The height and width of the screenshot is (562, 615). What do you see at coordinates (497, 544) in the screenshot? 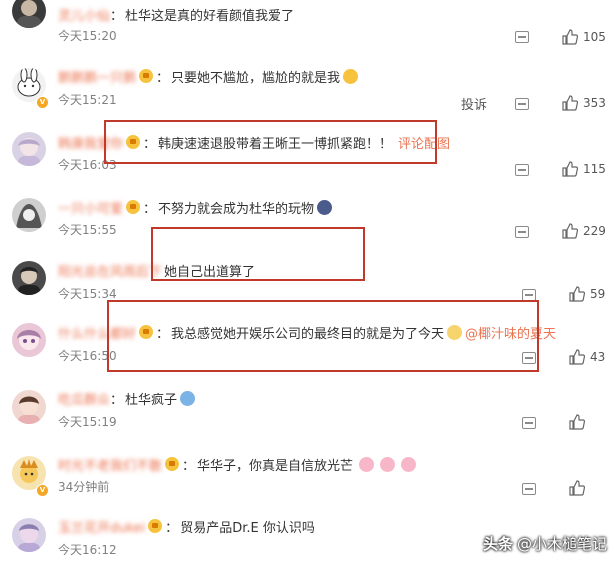
I see `watermark-logo: 头条` at bounding box center [497, 544].